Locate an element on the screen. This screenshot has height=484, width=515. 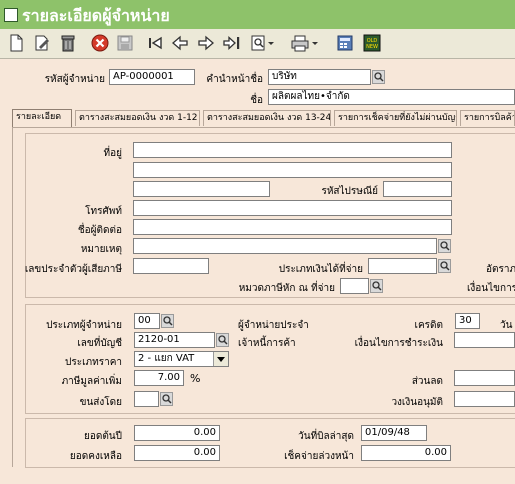
vat-label: ภาษีมูลค่าเพิ่ม is located at coordinates (91, 381).